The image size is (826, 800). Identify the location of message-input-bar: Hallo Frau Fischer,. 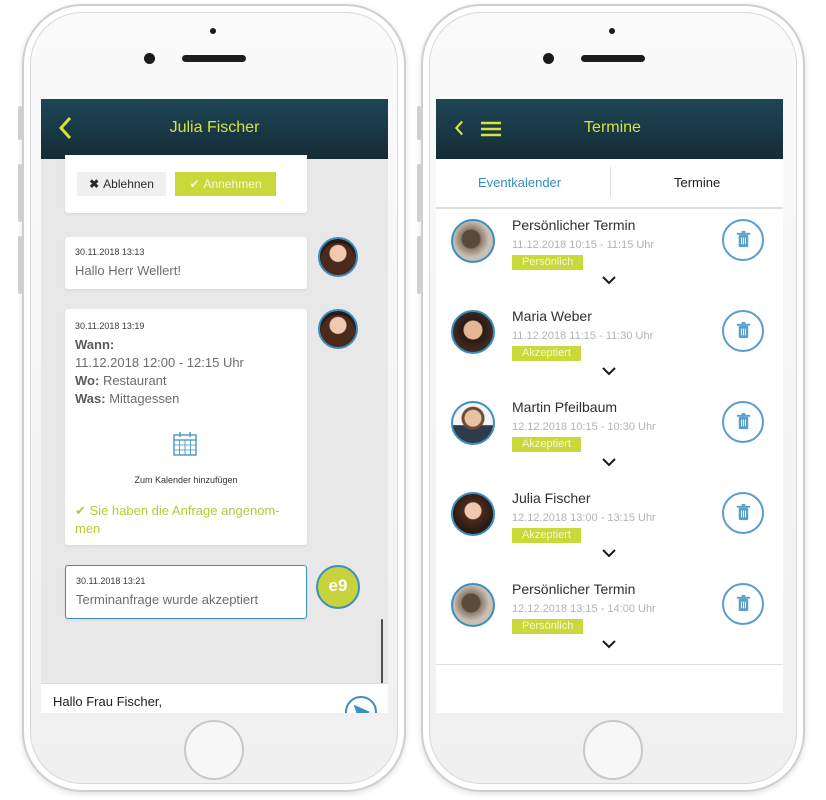
(214, 698).